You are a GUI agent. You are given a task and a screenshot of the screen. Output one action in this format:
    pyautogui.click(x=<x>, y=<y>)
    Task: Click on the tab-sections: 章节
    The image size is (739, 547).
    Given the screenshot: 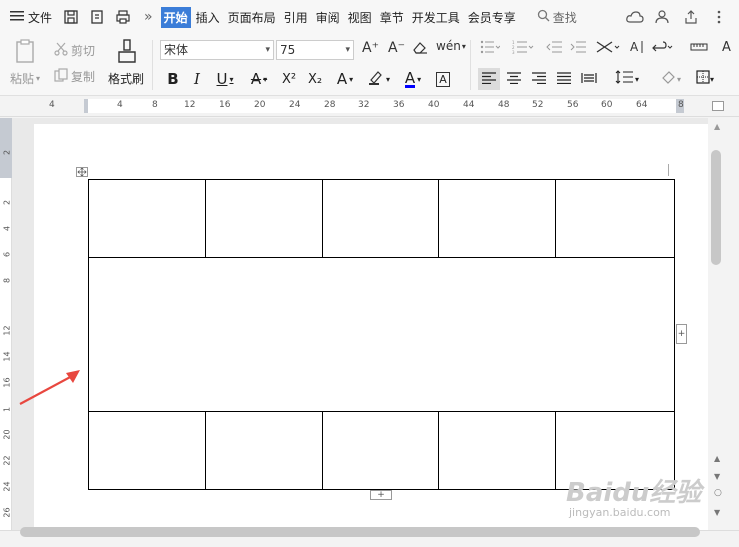 What is the action you would take?
    pyautogui.click(x=392, y=17)
    